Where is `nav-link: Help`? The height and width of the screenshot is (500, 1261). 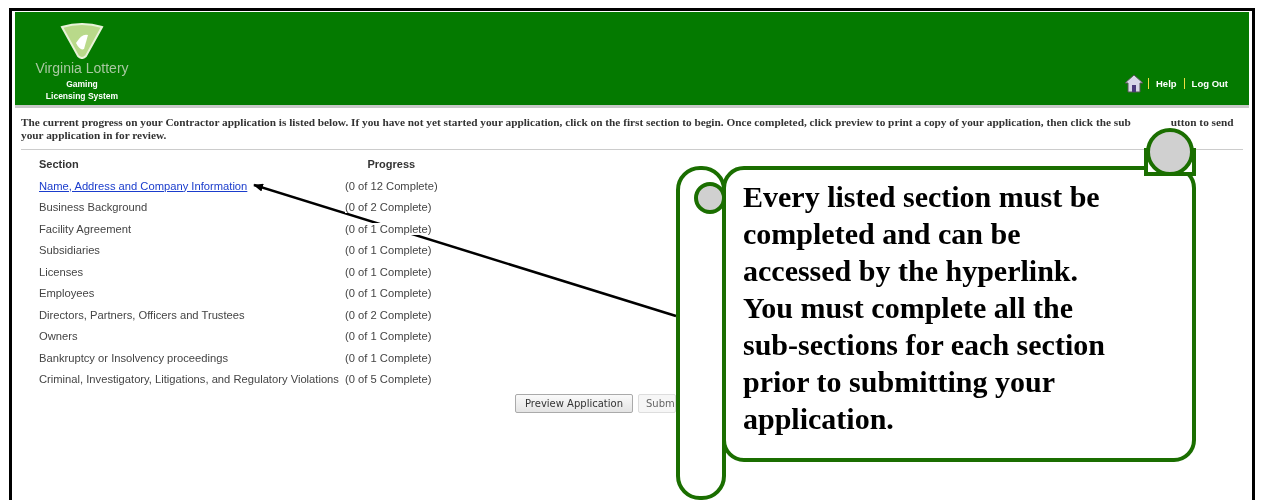
nav-link: Help is located at coordinates (1166, 83).